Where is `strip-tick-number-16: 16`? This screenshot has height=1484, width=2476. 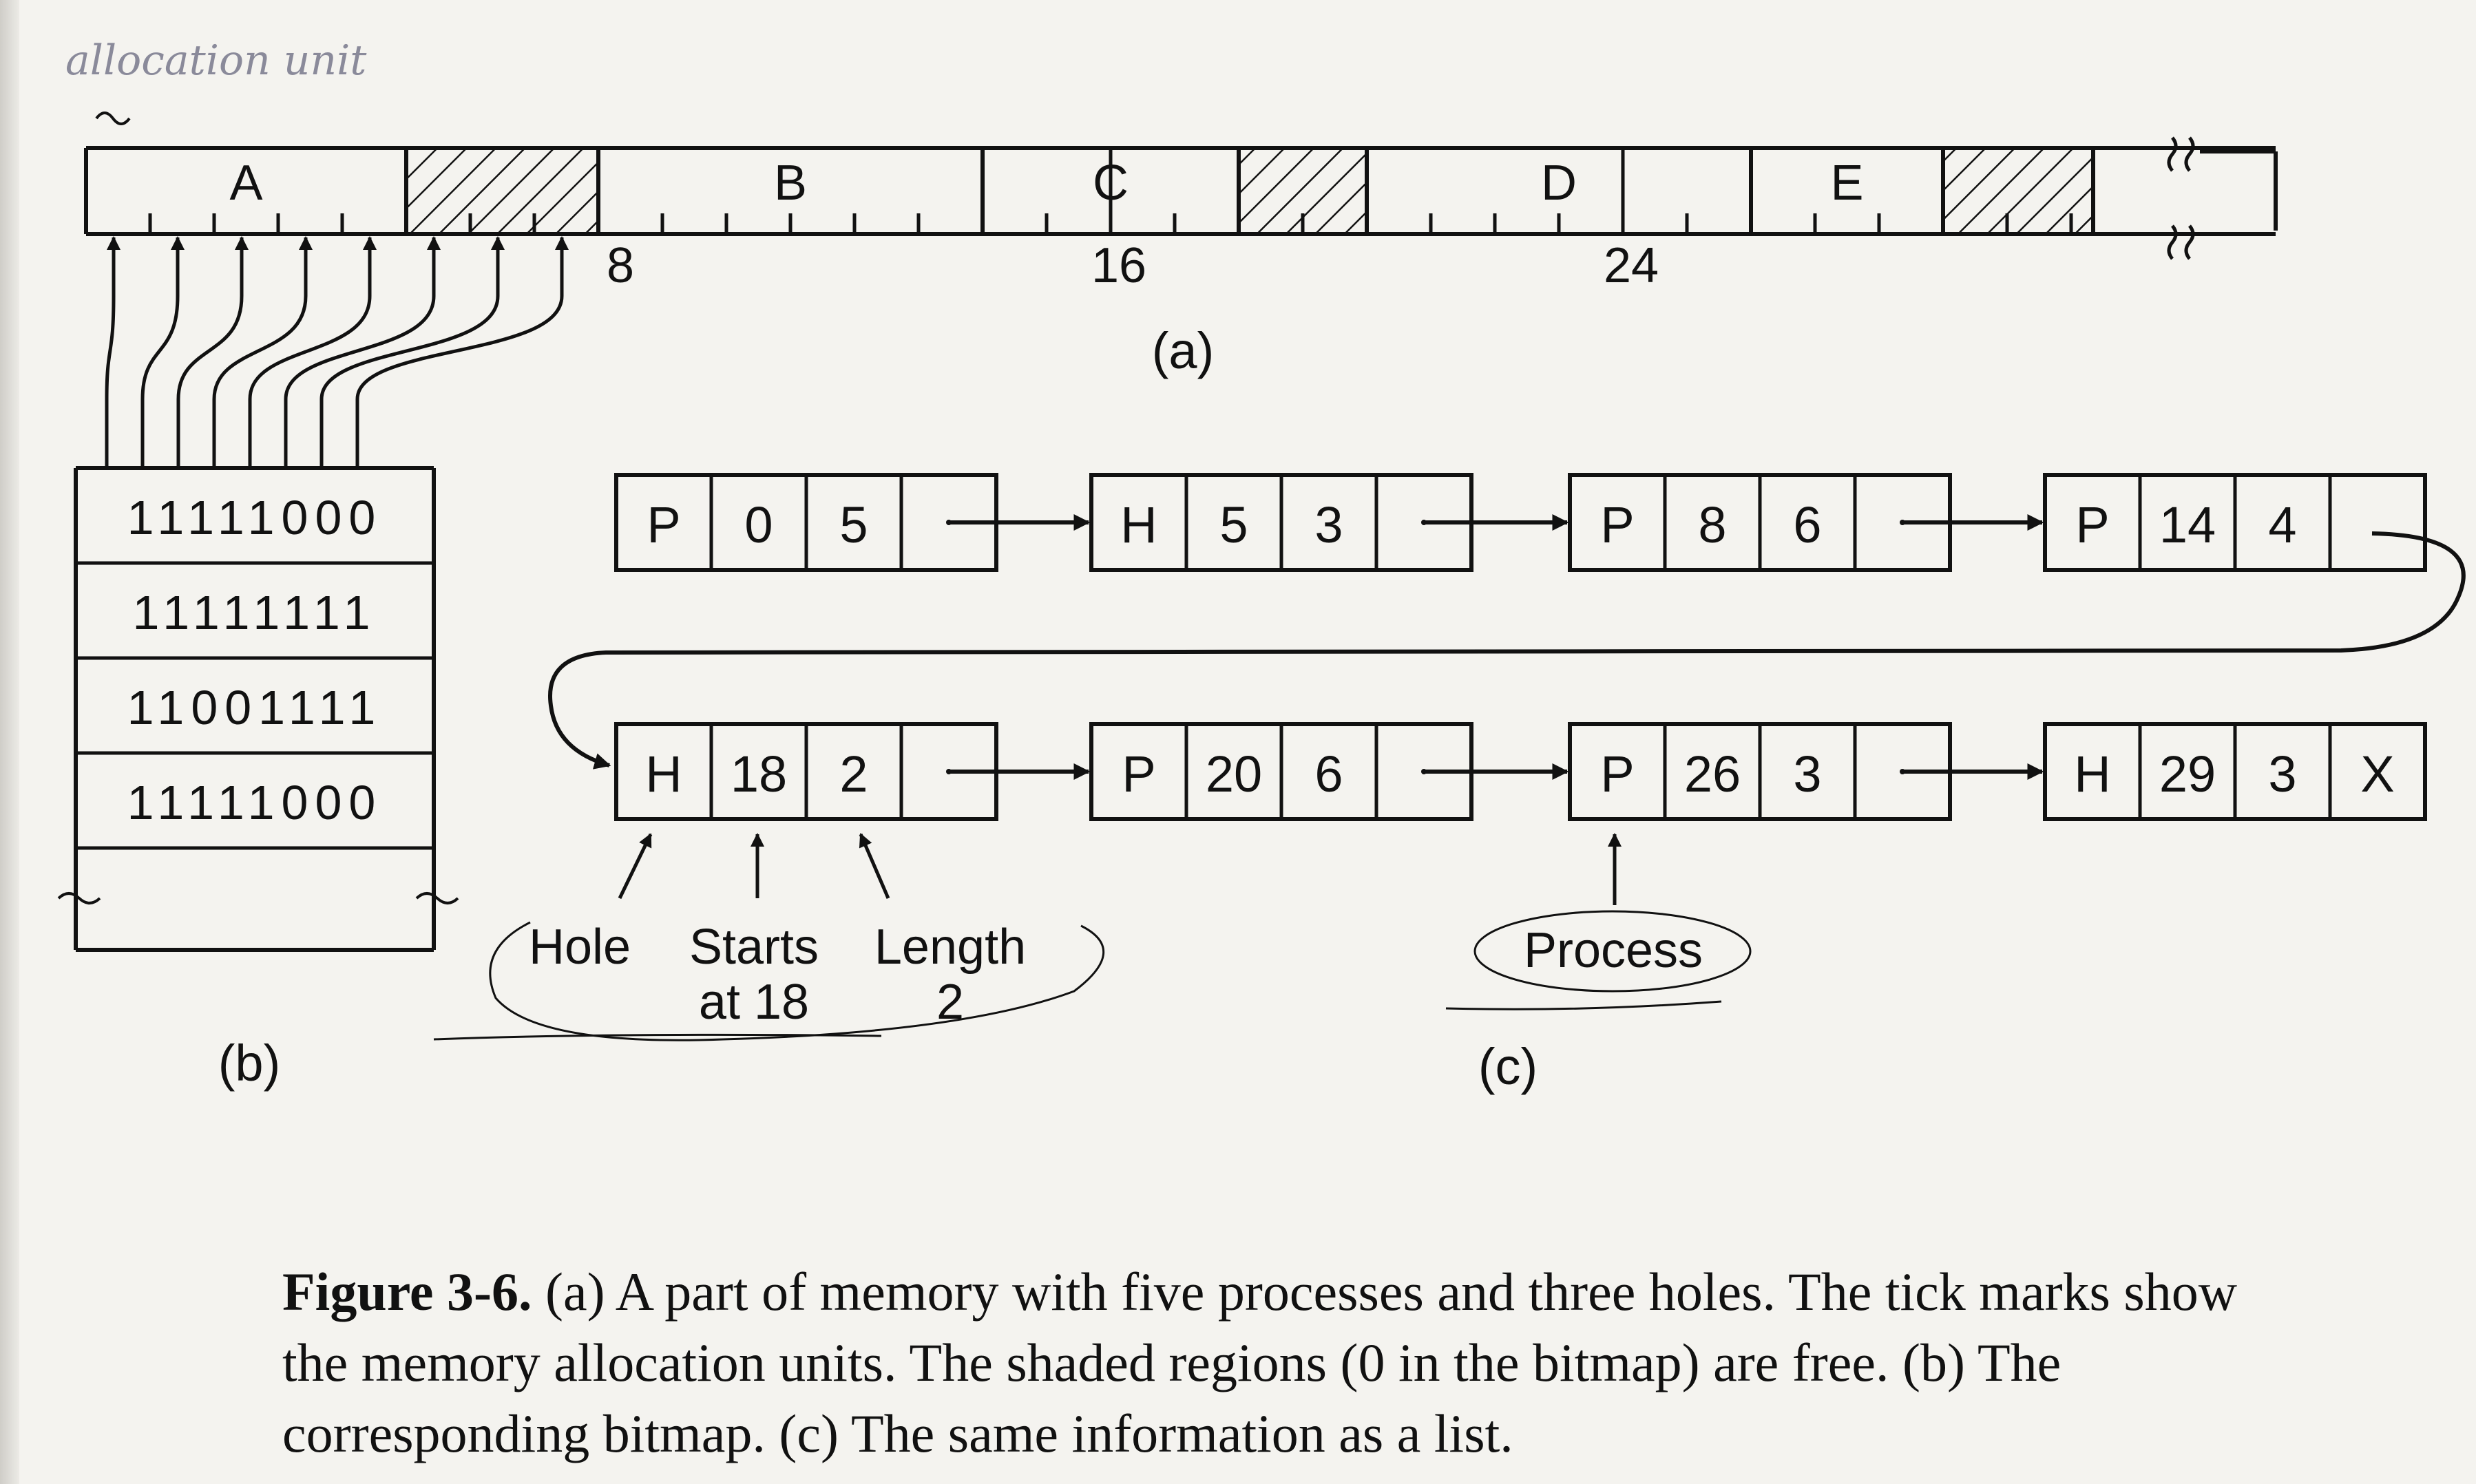
strip-tick-number-16: 16 is located at coordinates (1118, 265).